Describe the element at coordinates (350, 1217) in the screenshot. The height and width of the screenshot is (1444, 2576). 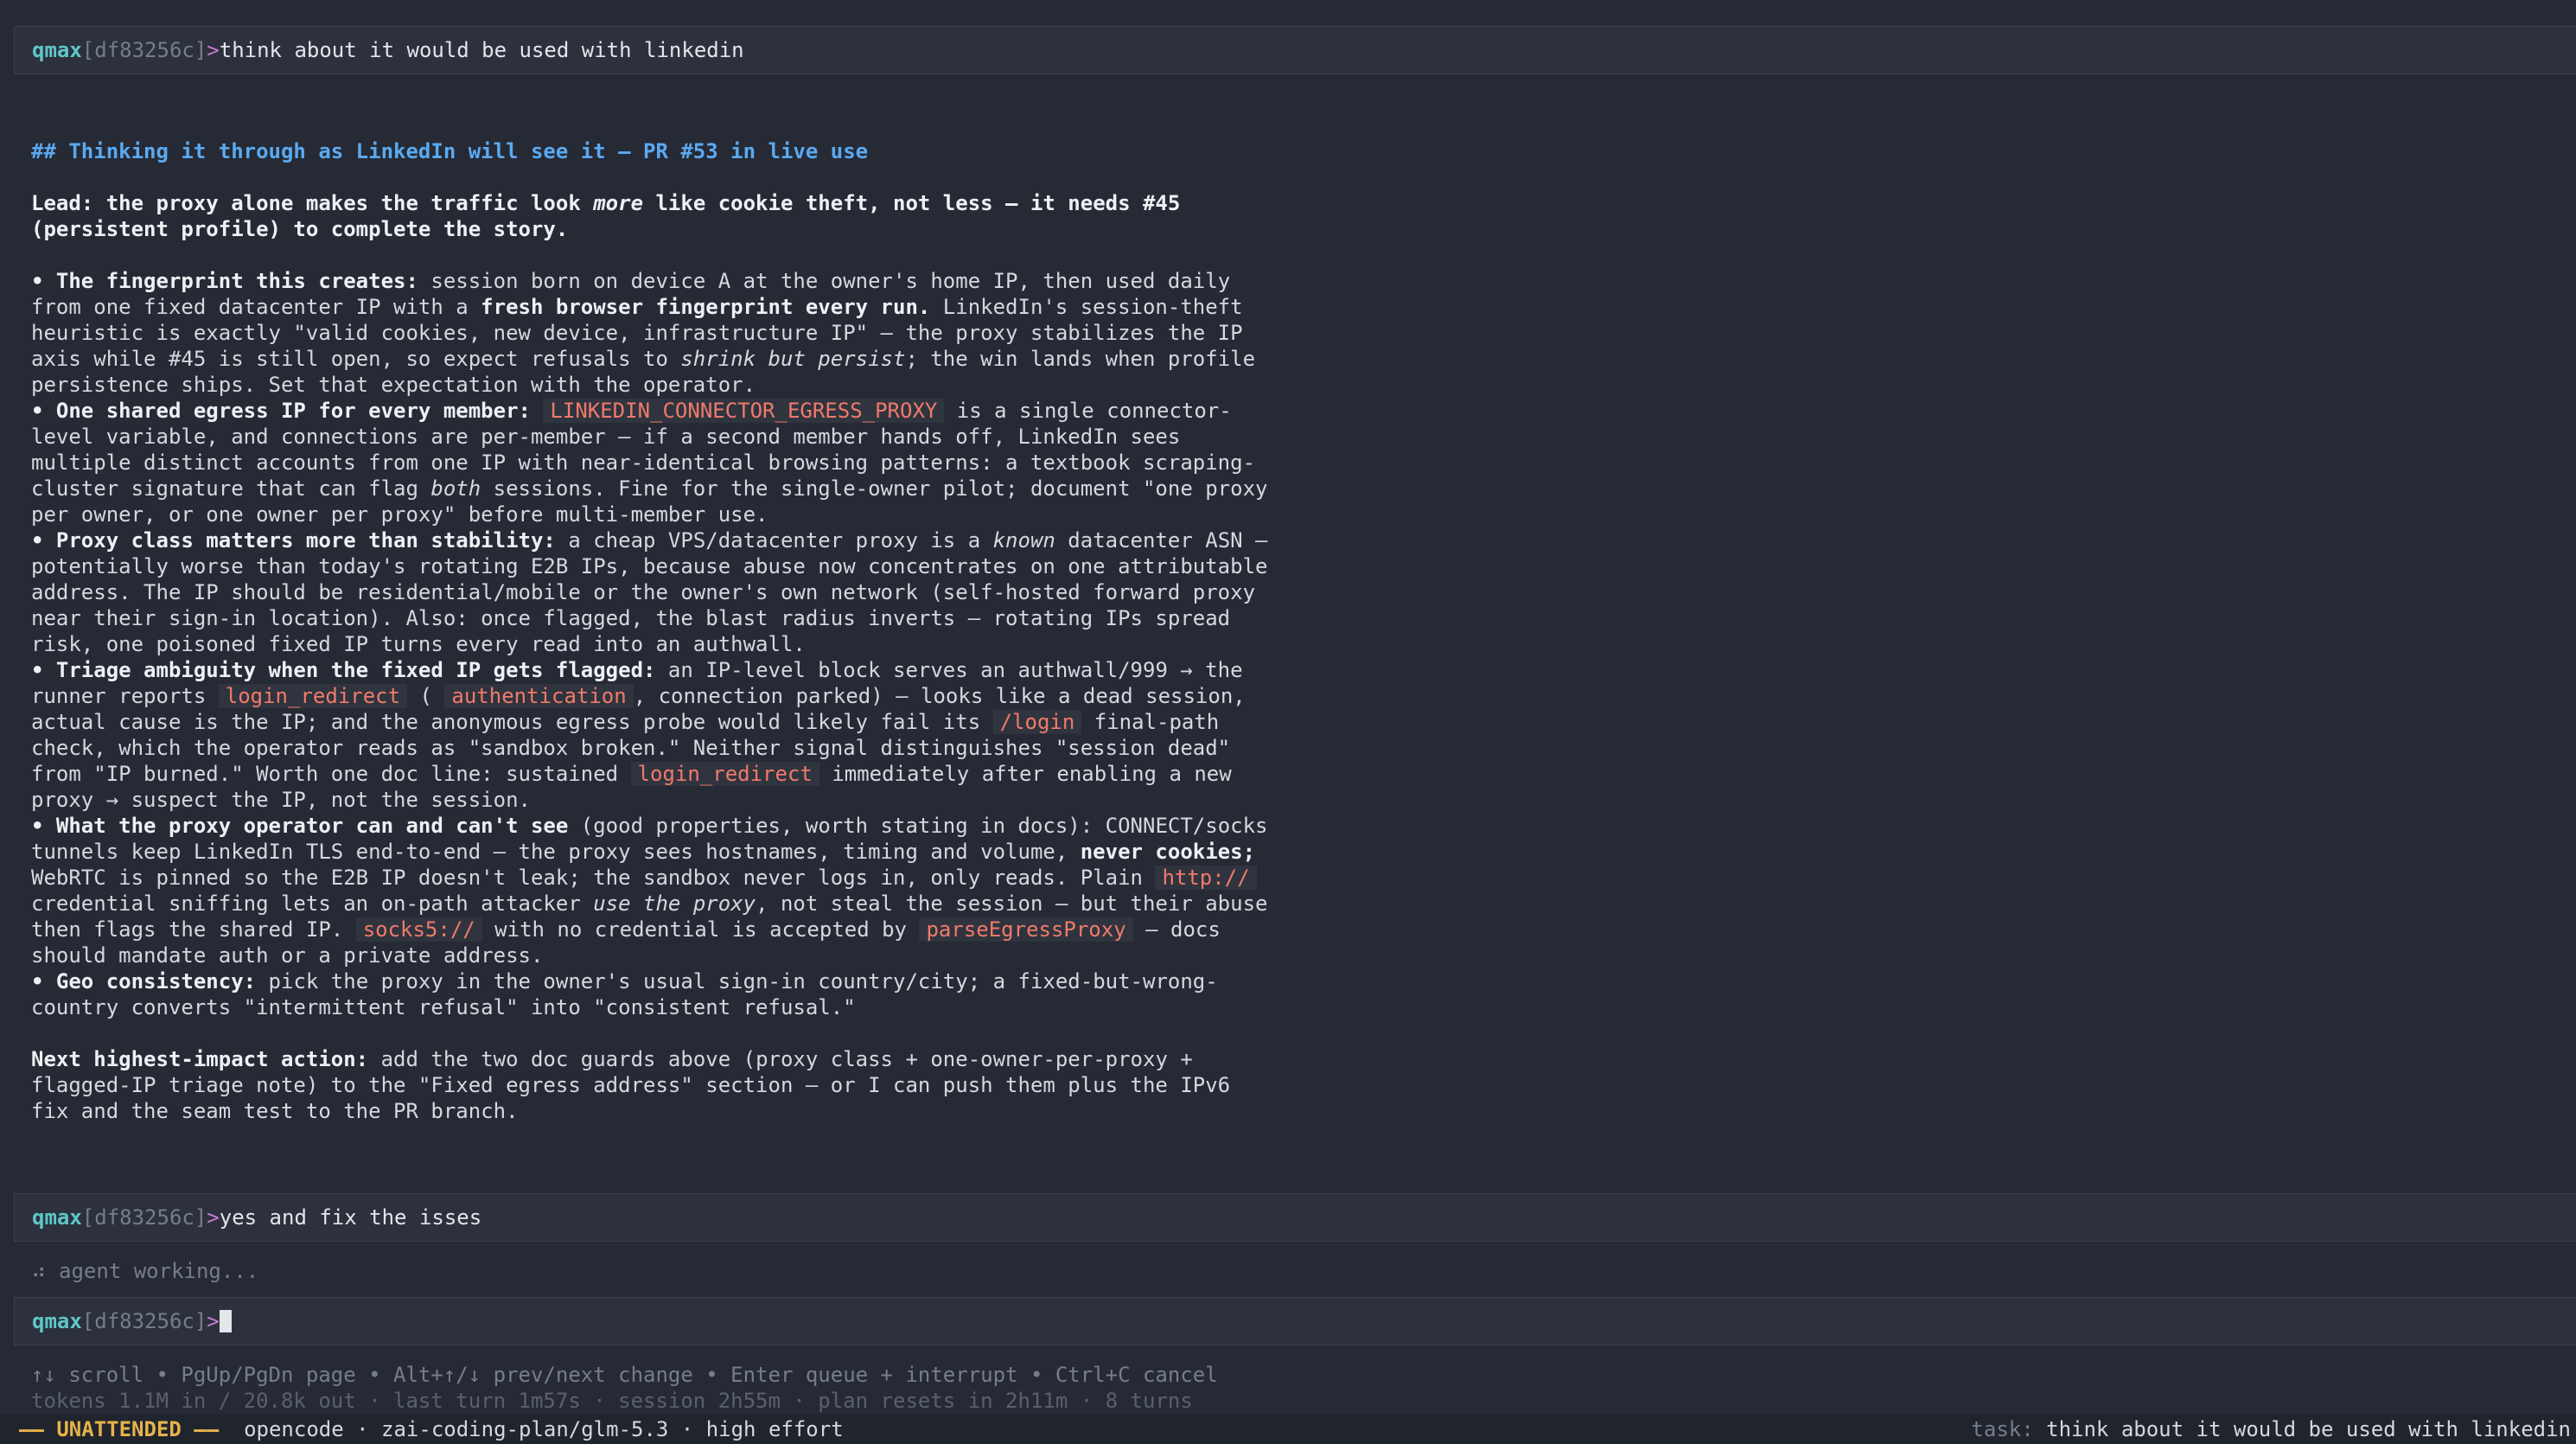
I see `prompt-text: yes and fix the isses` at that location.